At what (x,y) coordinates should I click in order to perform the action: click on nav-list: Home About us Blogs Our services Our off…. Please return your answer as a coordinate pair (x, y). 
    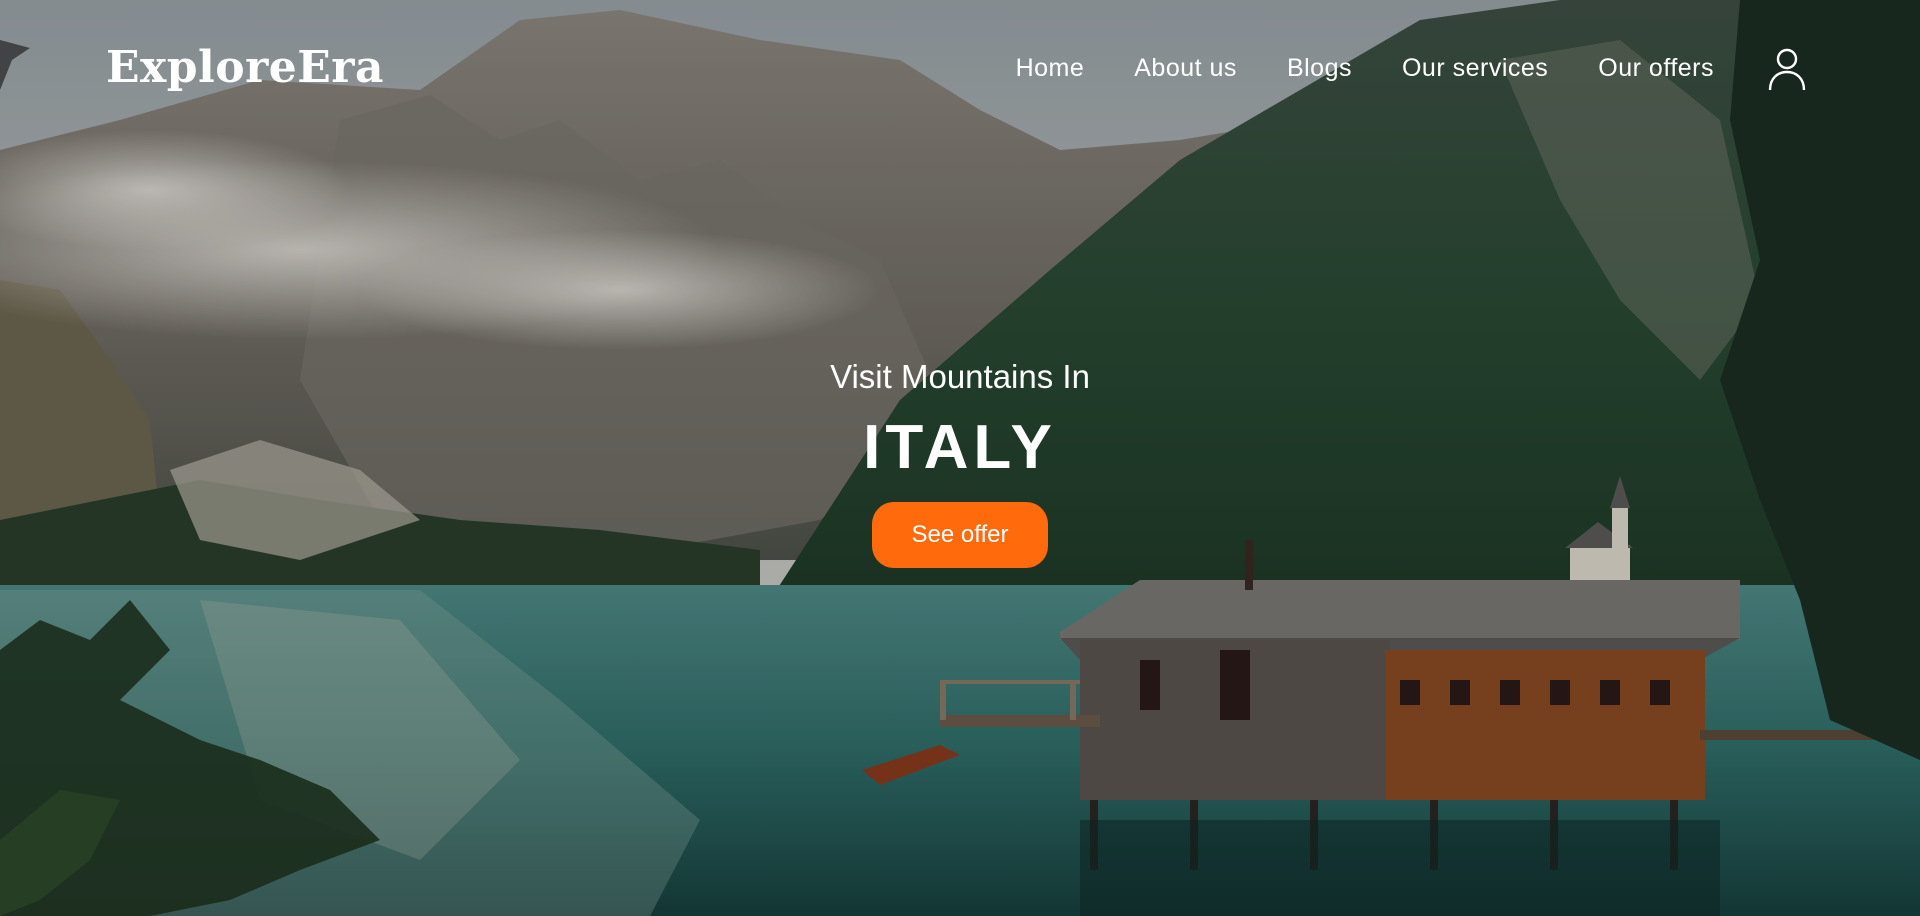
    Looking at the image, I should click on (1365, 68).